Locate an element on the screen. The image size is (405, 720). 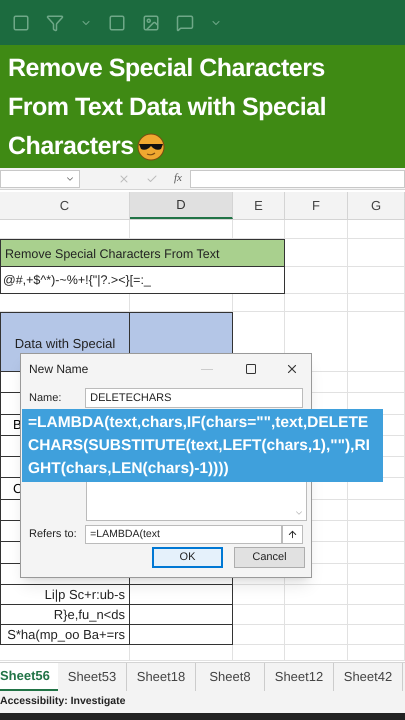
field-label: Name: is located at coordinates (45, 398).